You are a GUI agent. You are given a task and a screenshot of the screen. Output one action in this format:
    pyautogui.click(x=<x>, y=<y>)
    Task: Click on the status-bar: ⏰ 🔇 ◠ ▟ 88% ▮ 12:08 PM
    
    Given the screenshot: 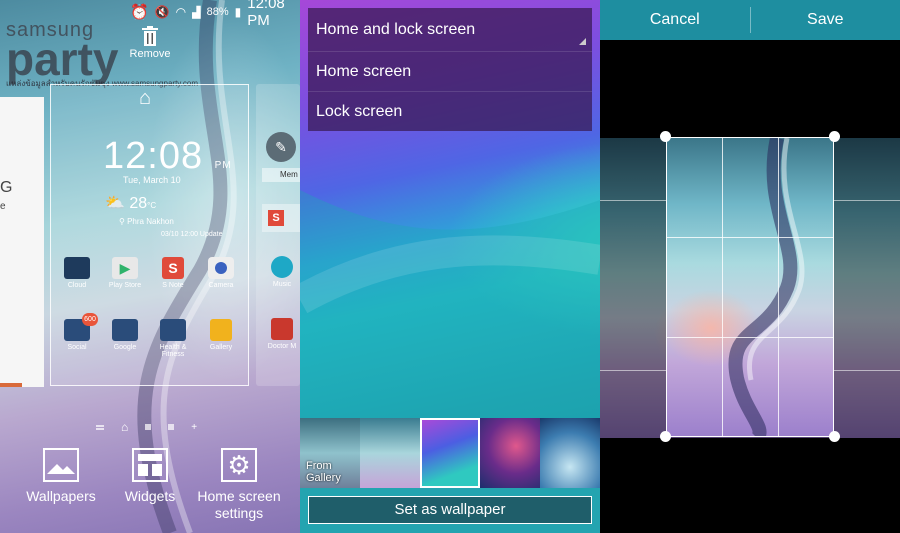 What is the action you would take?
    pyautogui.click(x=215, y=14)
    